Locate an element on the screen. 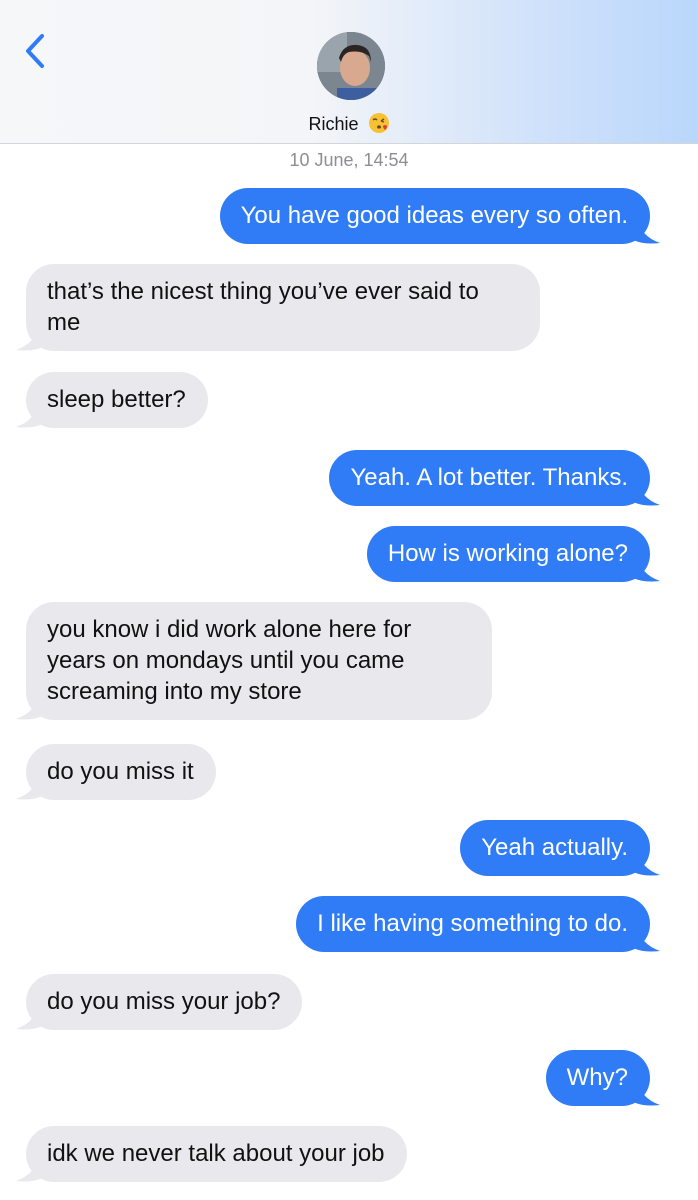 The width and height of the screenshot is (698, 1200). received-message: idk we never talk about your job is located at coordinates (211, 1154).